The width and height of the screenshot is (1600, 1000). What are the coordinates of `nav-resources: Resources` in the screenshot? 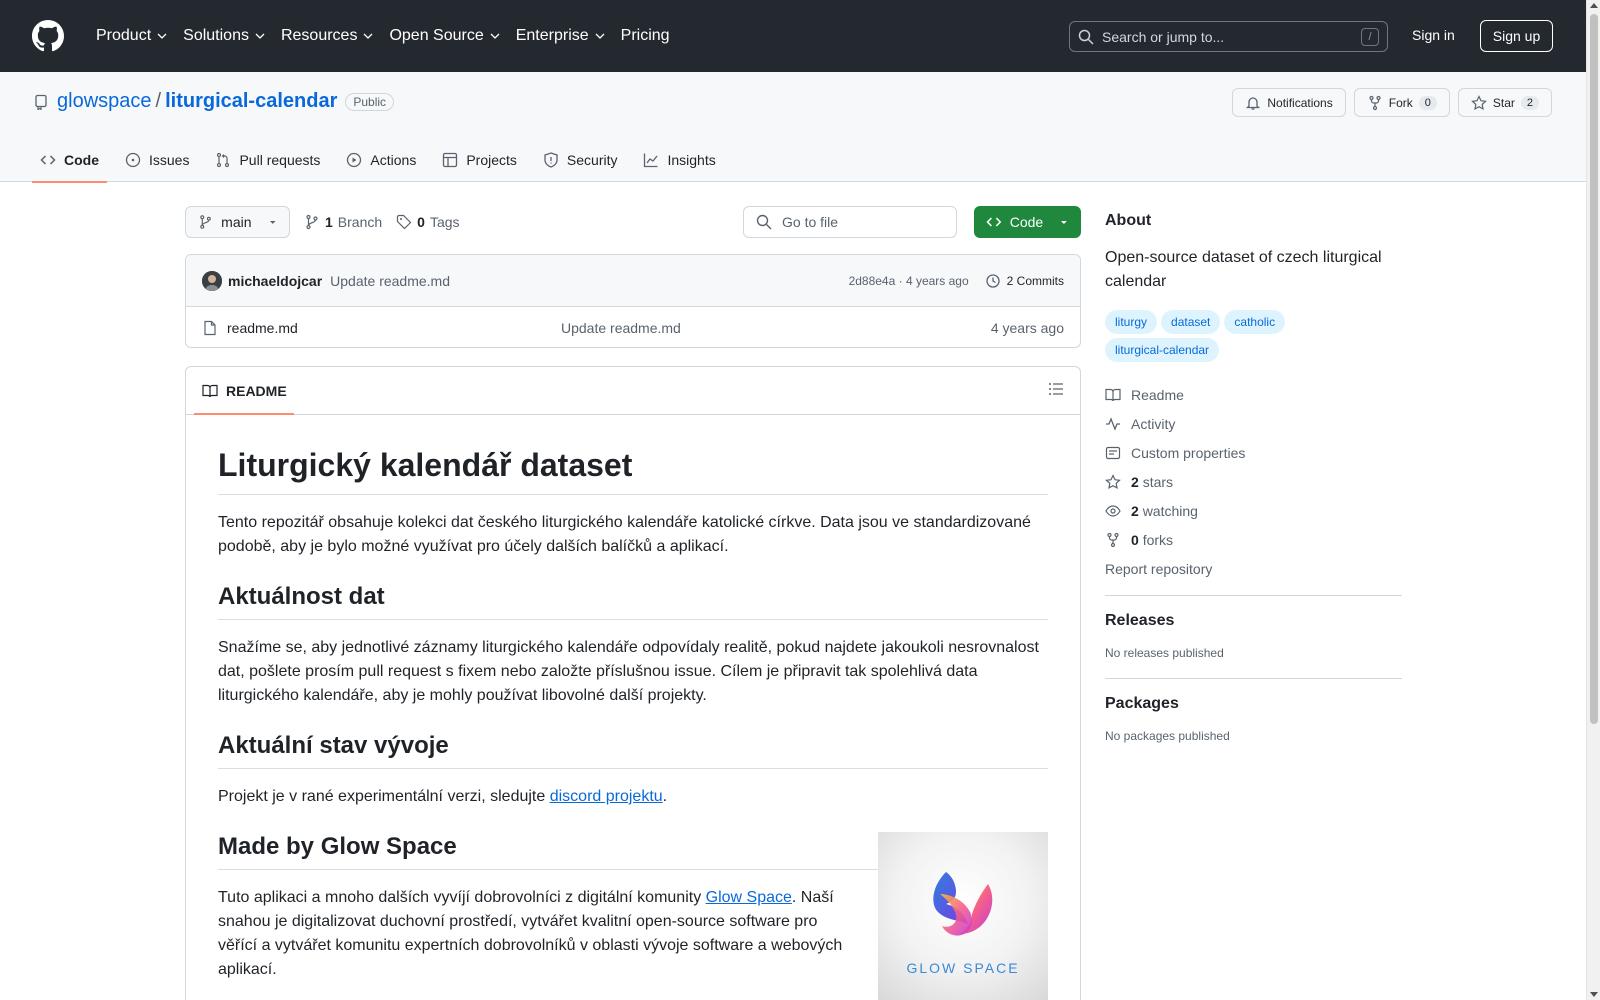 It's located at (327, 36).